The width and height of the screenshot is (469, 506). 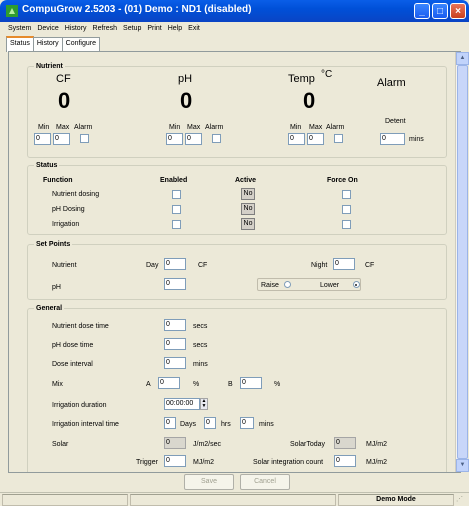 I want to click on col-force-on: Force On, so click(x=342, y=180).